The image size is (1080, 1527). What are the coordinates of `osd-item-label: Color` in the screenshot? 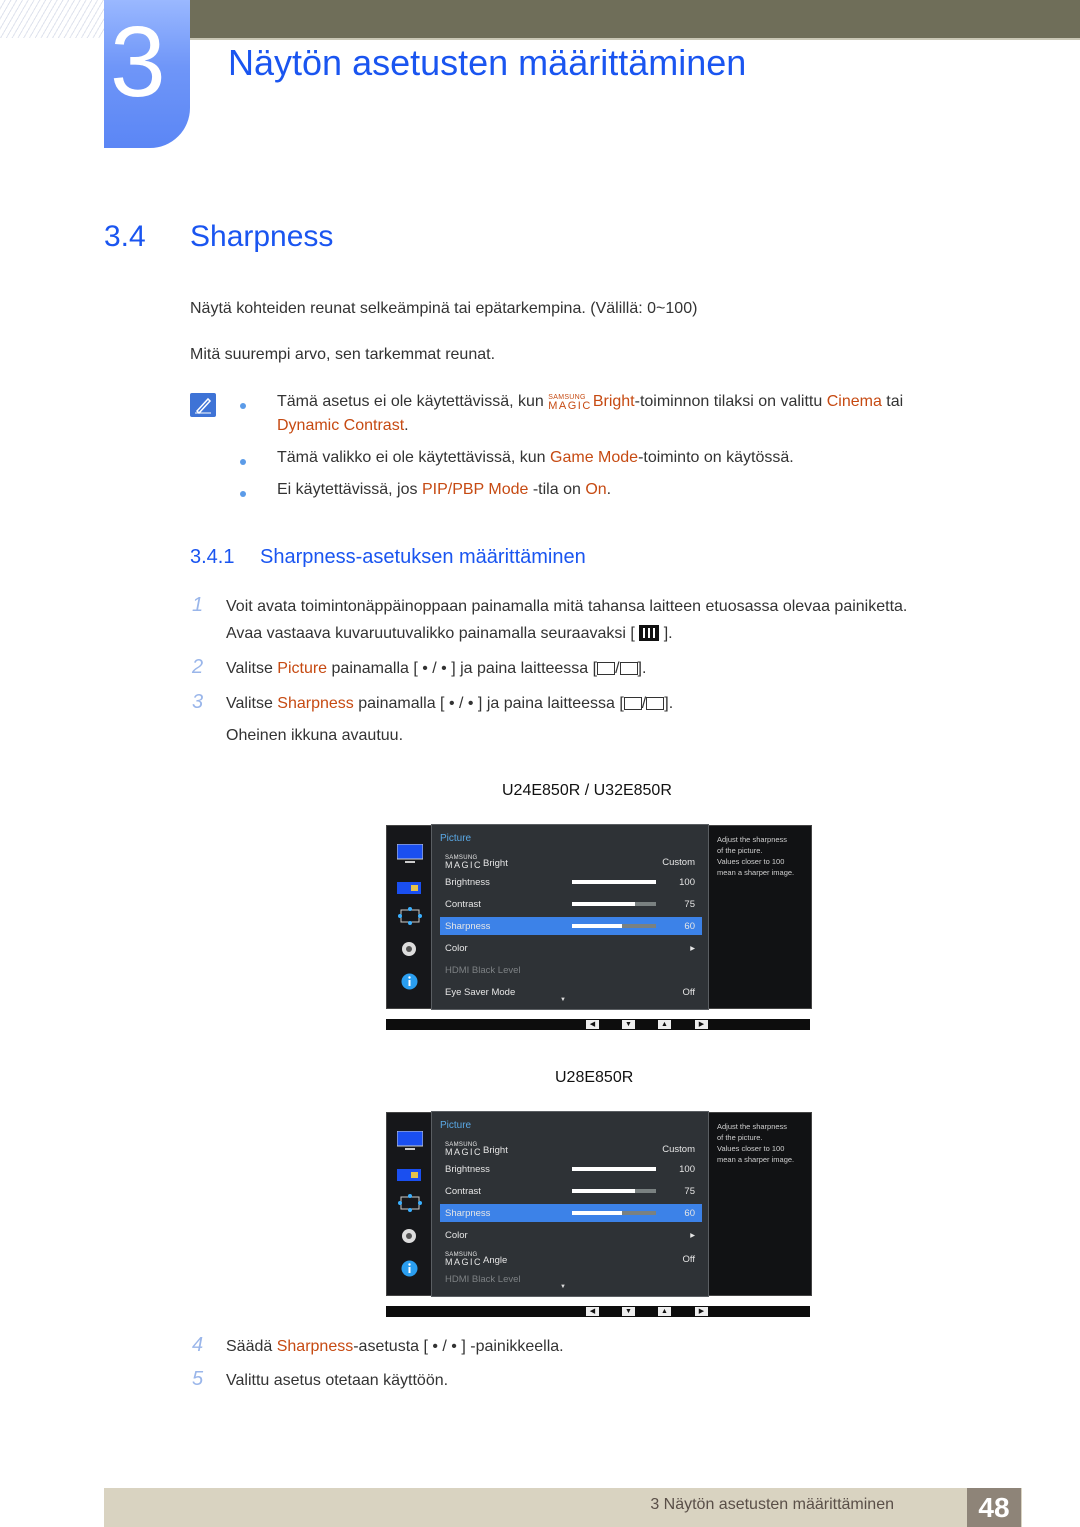 It's located at (456, 1235).